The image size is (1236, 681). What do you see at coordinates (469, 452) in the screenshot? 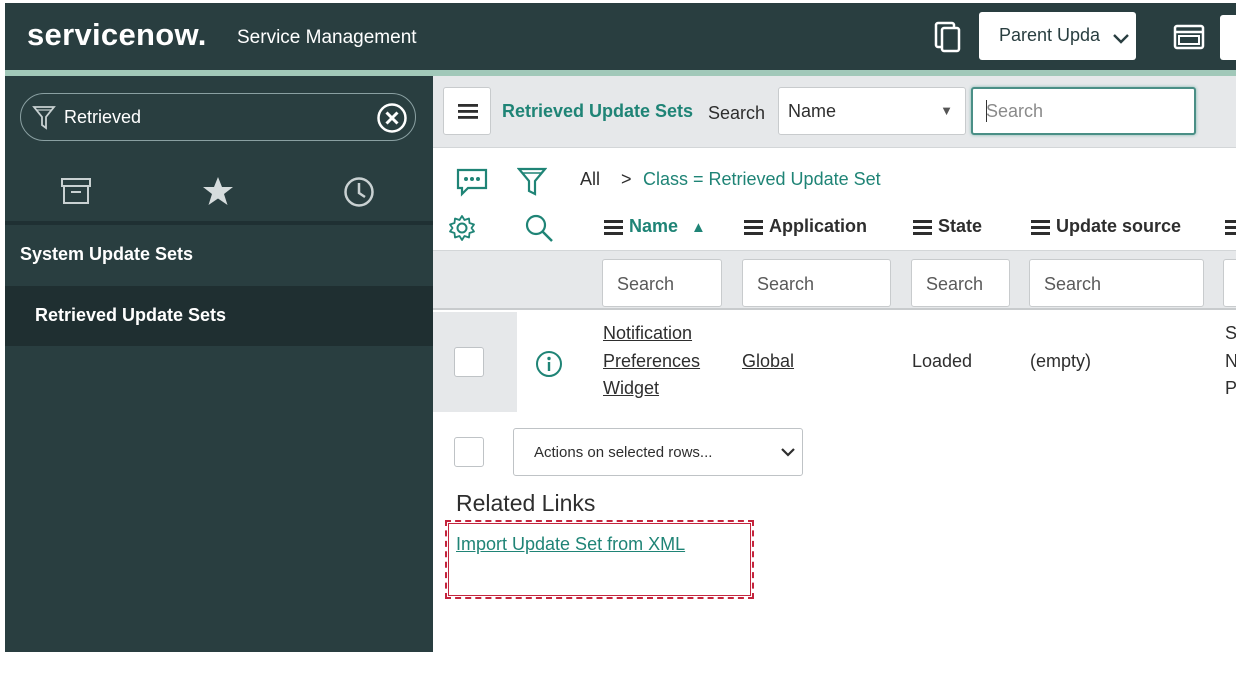
I see `select-all-checkbox` at bounding box center [469, 452].